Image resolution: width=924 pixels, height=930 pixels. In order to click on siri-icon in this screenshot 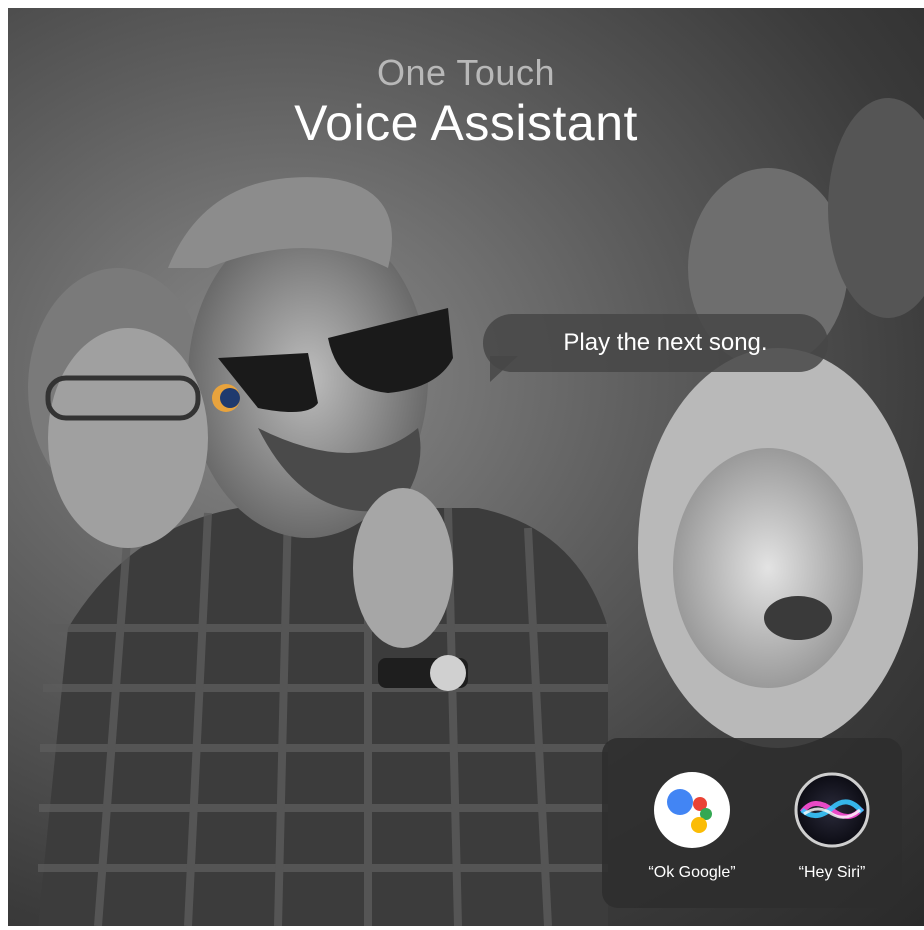, I will do `click(832, 810)`.